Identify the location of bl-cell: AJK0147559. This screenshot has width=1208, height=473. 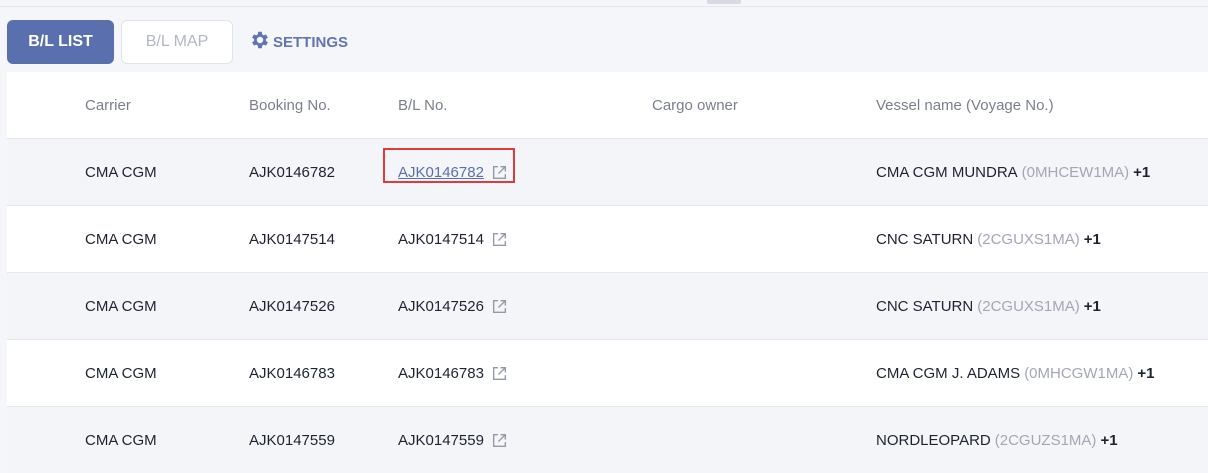
(453, 440).